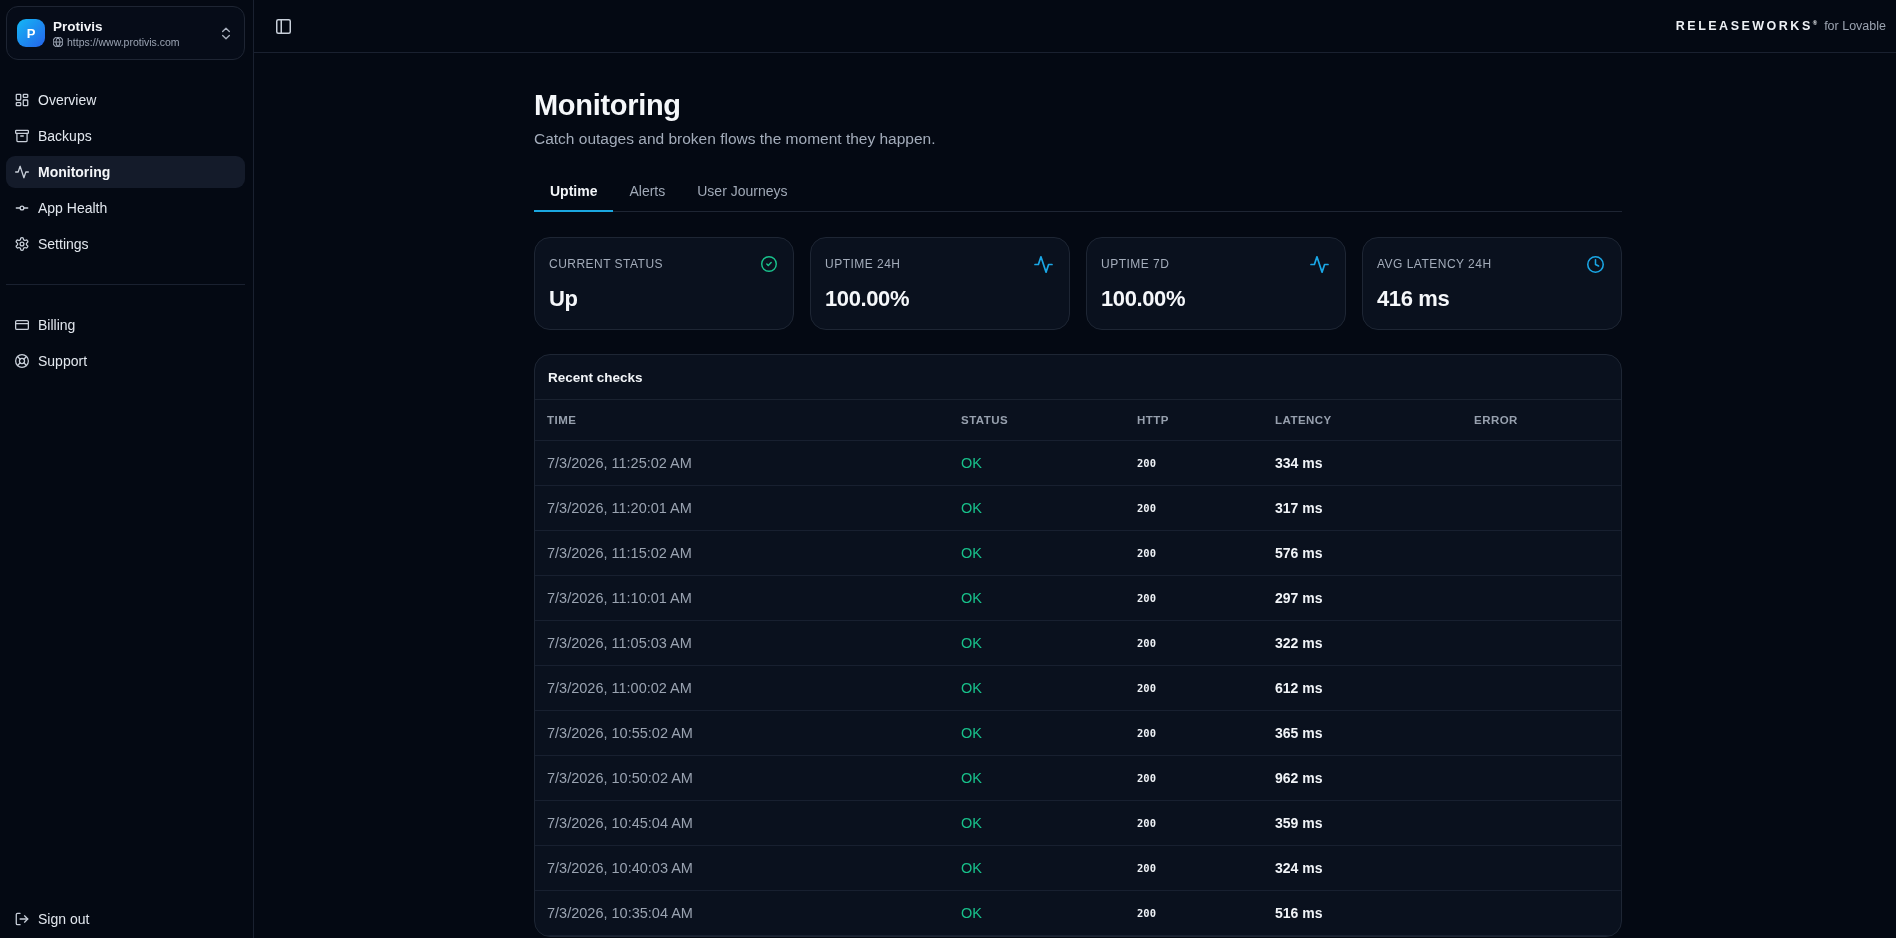 This screenshot has height=938, width=1896. I want to click on stat-label: CURRENT STATUS, so click(606, 264).